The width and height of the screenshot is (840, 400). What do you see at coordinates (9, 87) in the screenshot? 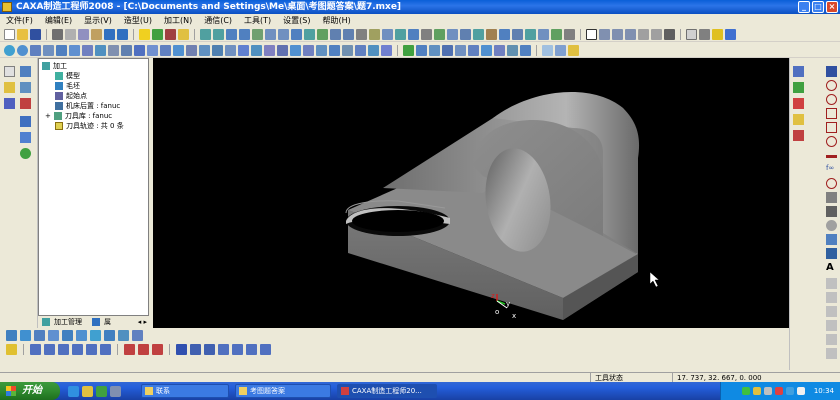
I see `pencil-icon` at bounding box center [9, 87].